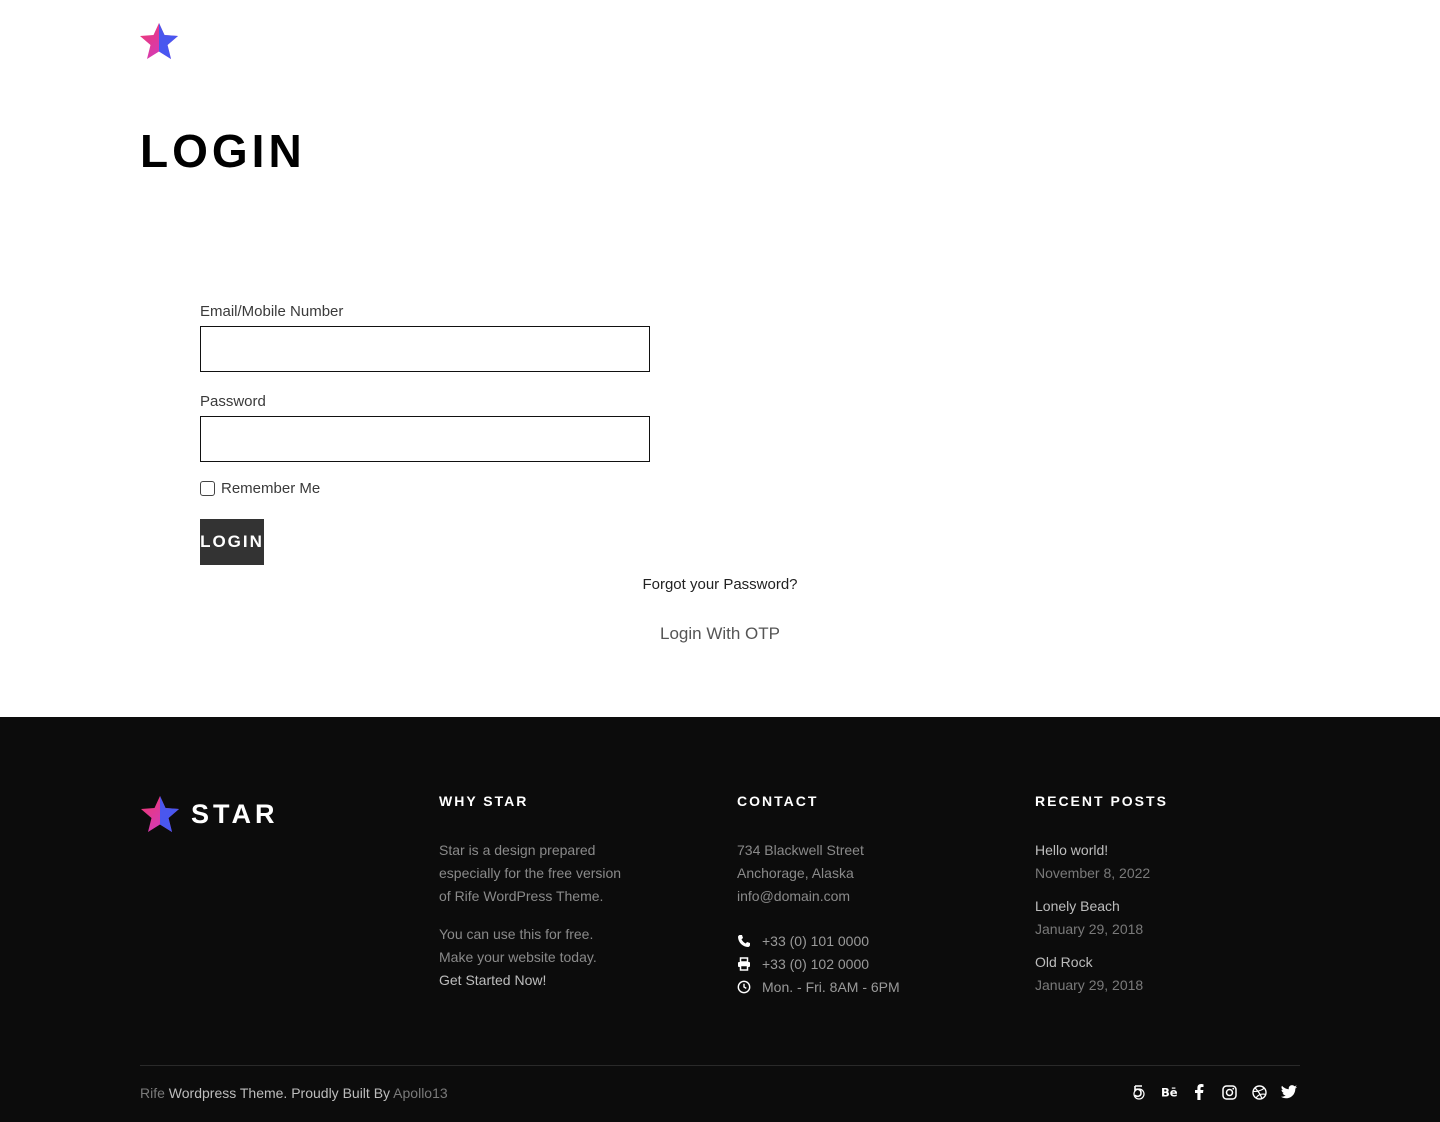 This screenshot has height=1122, width=1440. I want to click on email-input, so click(425, 349).